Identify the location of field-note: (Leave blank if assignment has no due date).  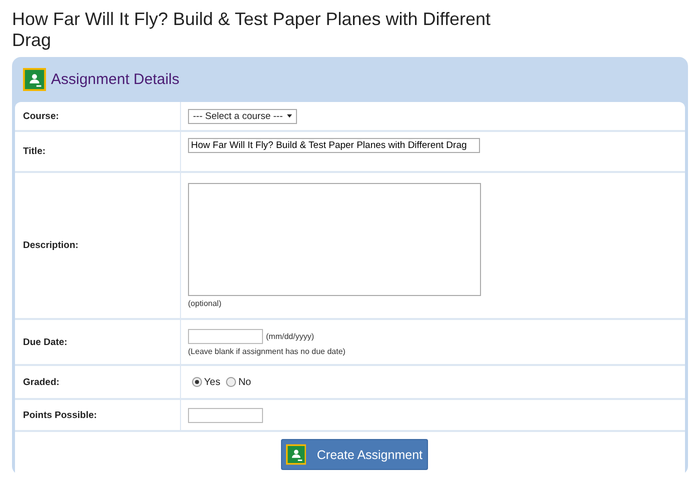
(267, 351).